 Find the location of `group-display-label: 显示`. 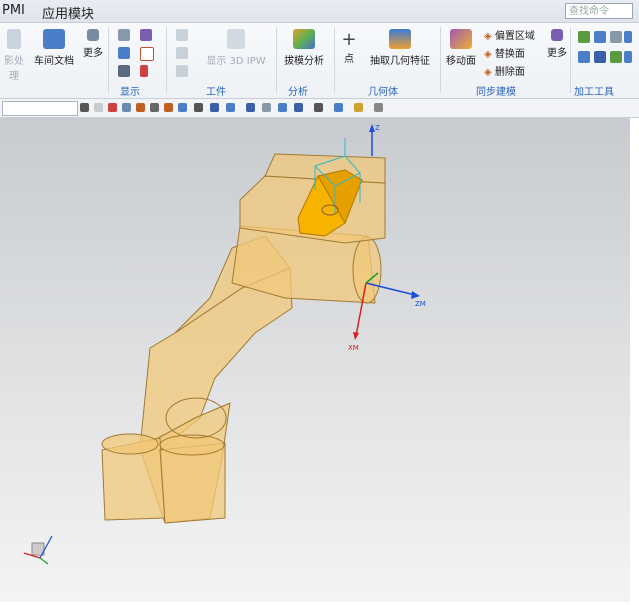

group-display-label: 显示 is located at coordinates (130, 92).